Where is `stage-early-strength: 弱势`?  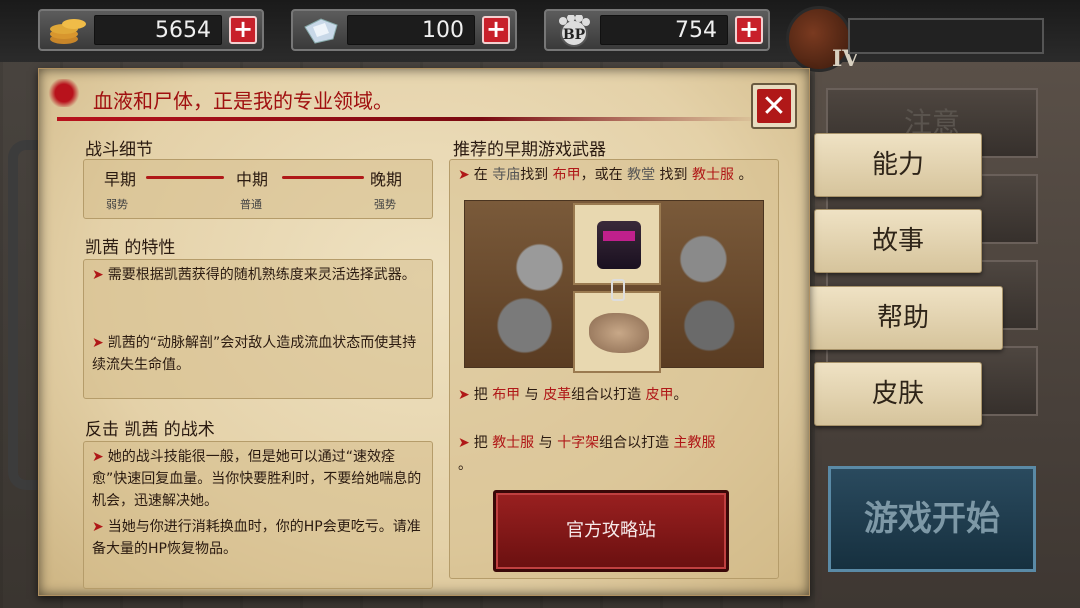
stage-early-strength: 弱势 is located at coordinates (117, 204).